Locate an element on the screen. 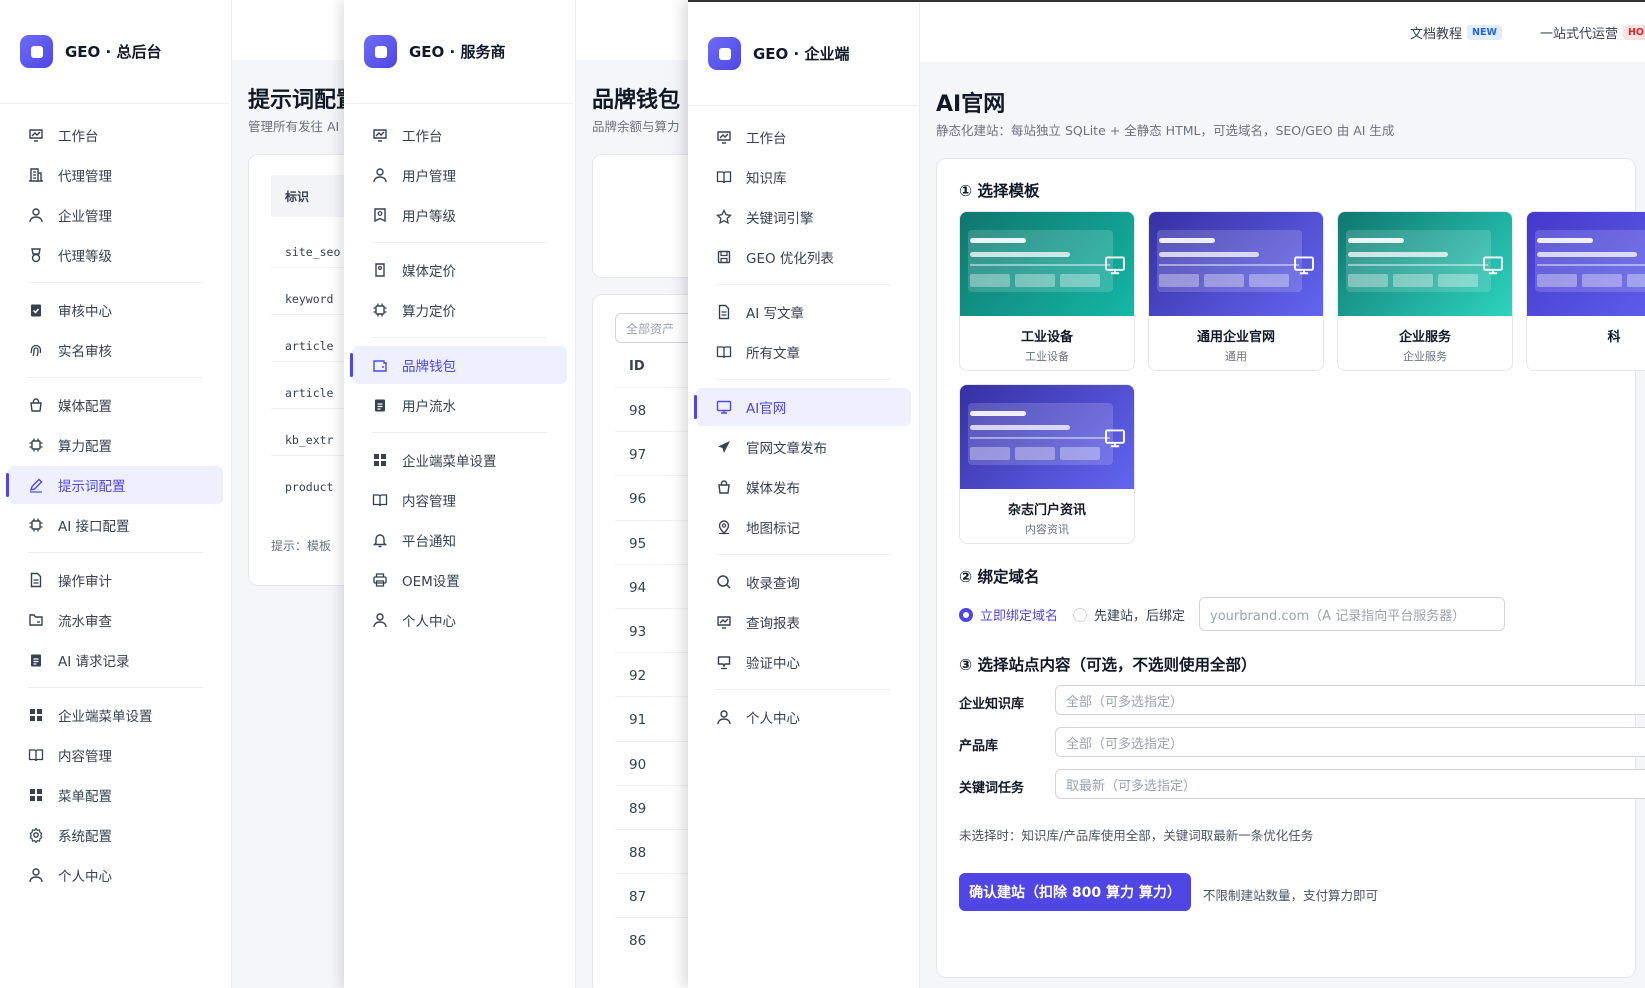 The width and height of the screenshot is (1645, 988). sidebar-item: 用户管理 is located at coordinates (459, 175).